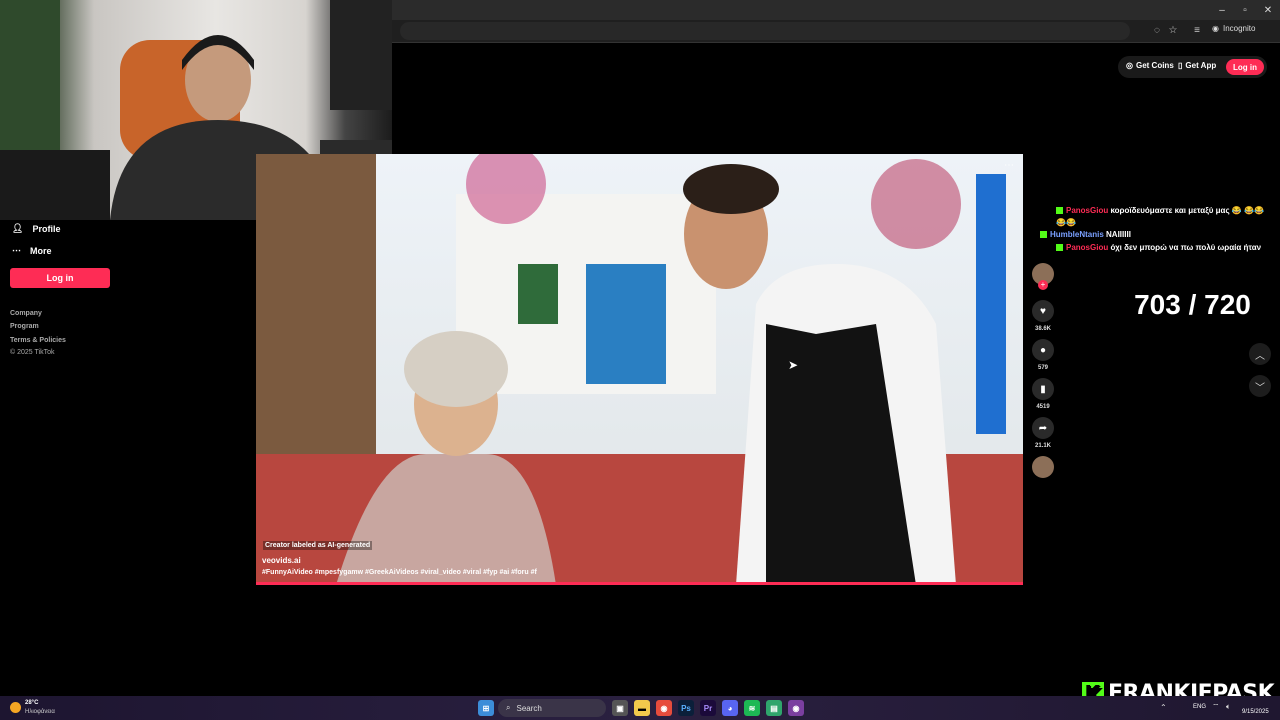 Image resolution: width=1280 pixels, height=720 pixels. I want to click on blue-door, so click(626, 324).